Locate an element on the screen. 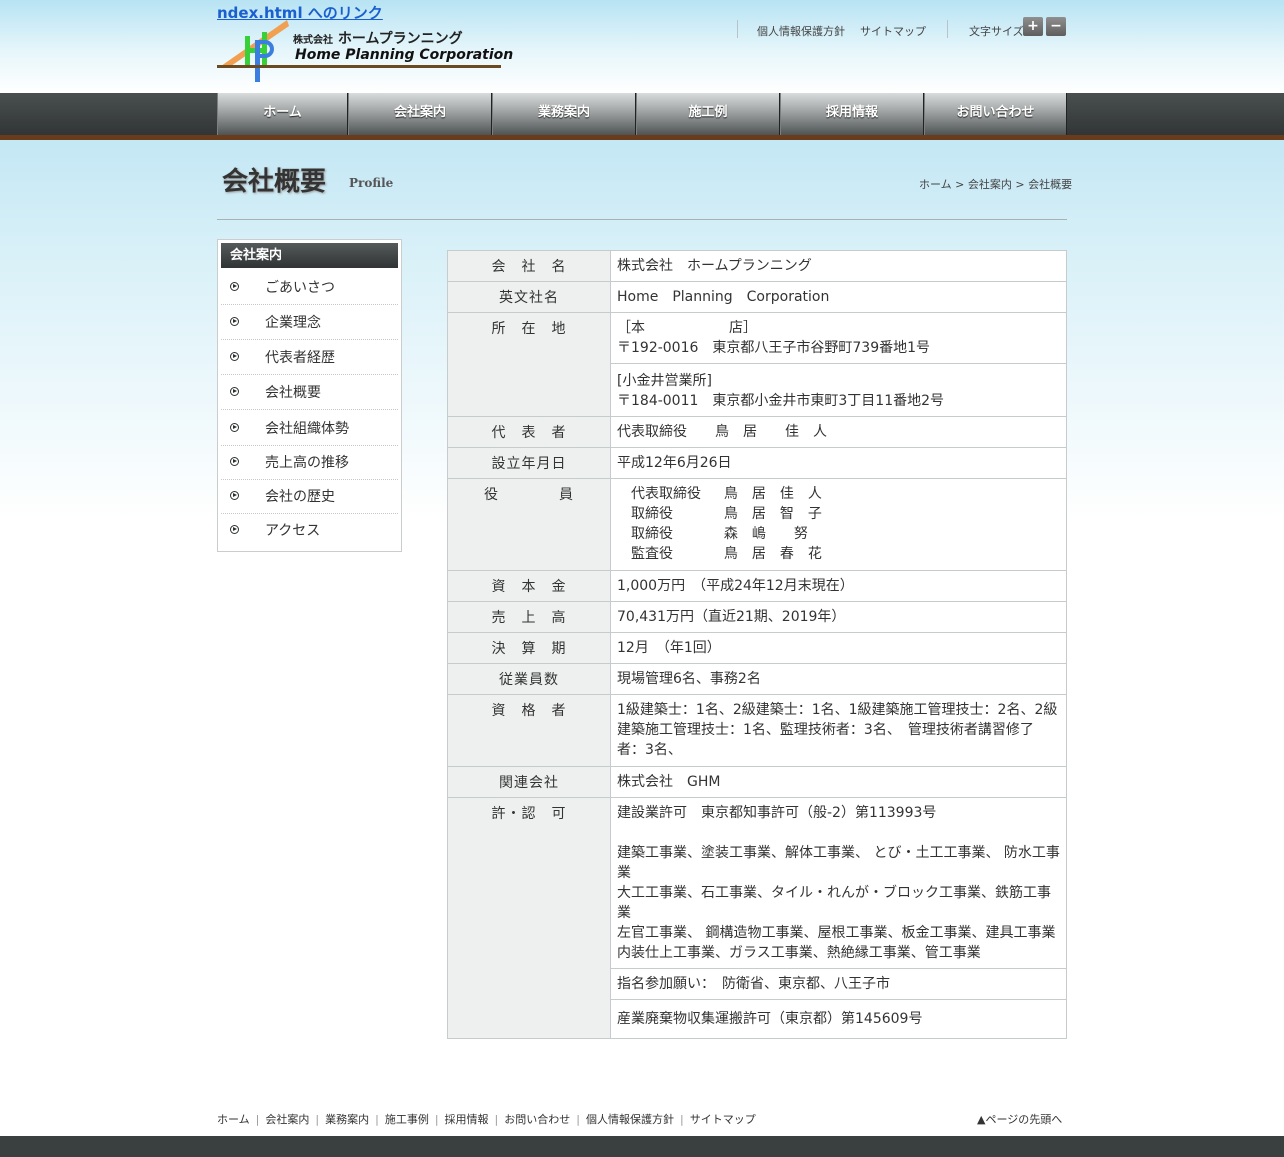 The width and height of the screenshot is (1284, 1157). table-row: 決 算 期 12月 （年1回） is located at coordinates (757, 648).